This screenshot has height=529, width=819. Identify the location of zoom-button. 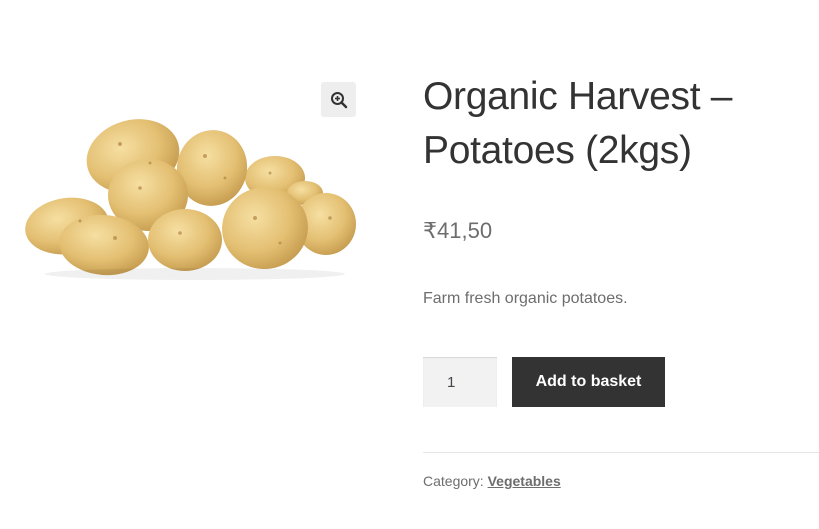
(338, 99).